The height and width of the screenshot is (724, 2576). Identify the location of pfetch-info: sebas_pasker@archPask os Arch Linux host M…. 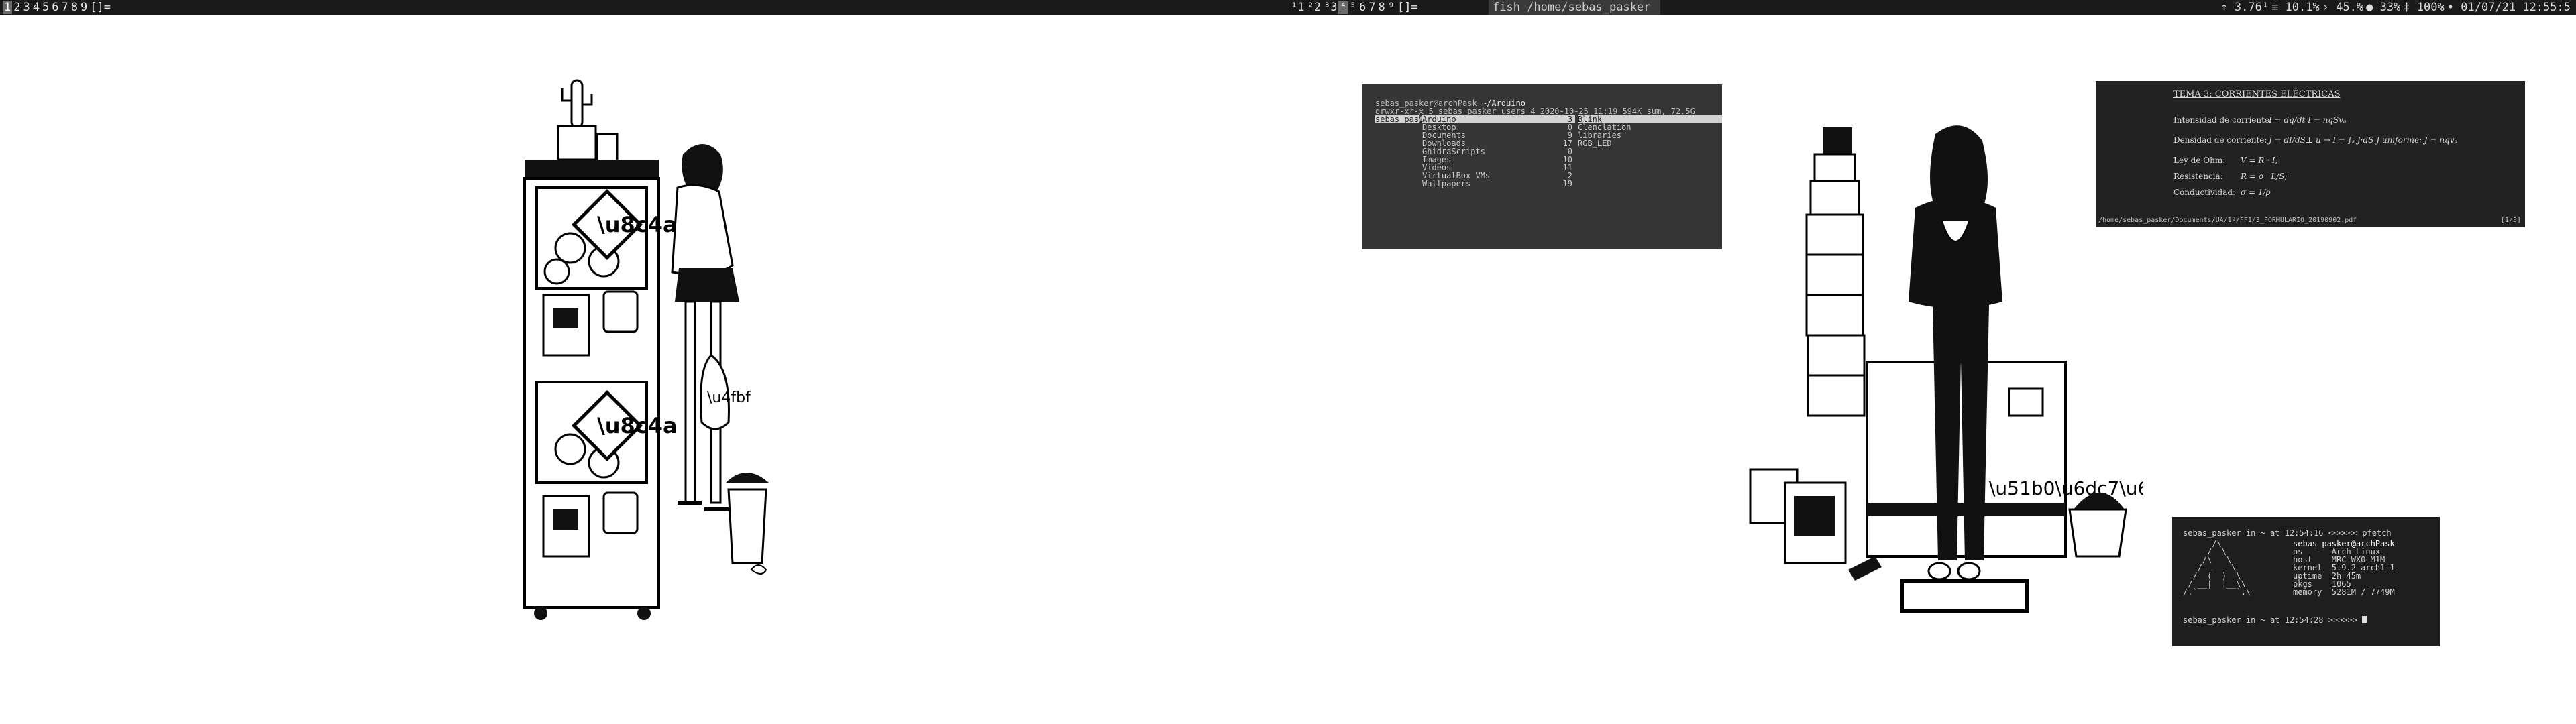
(2344, 568).